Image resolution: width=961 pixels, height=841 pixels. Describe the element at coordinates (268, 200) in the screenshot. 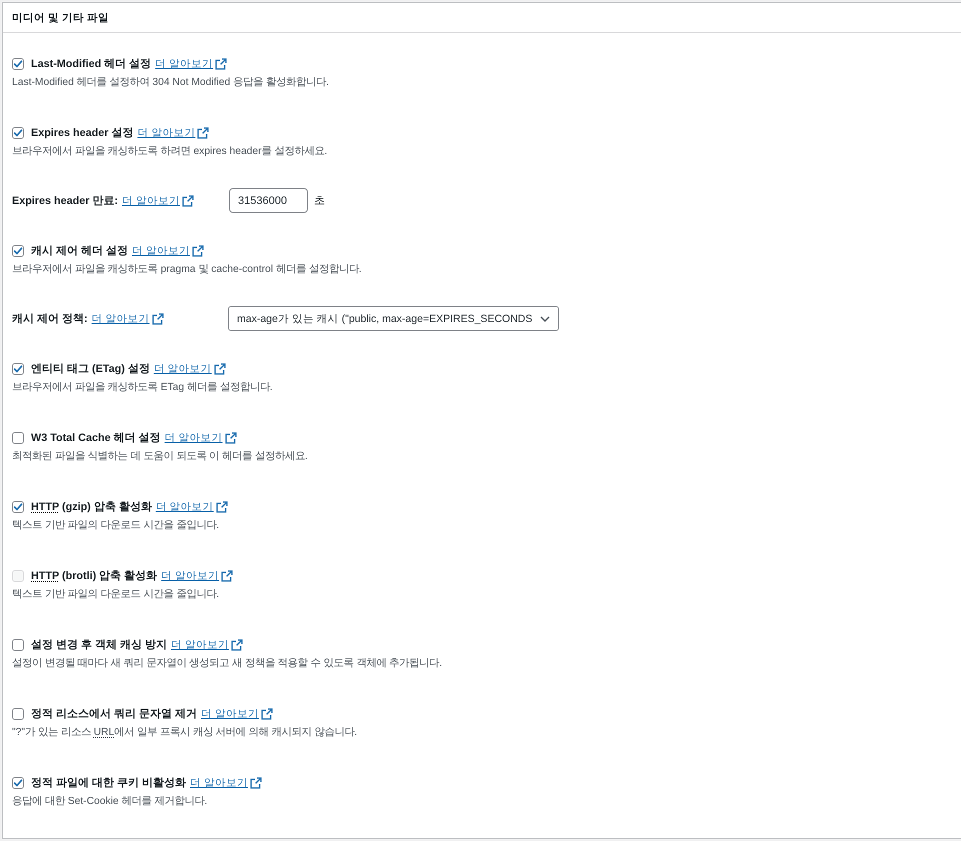

I see `expires-field: 31536000` at that location.